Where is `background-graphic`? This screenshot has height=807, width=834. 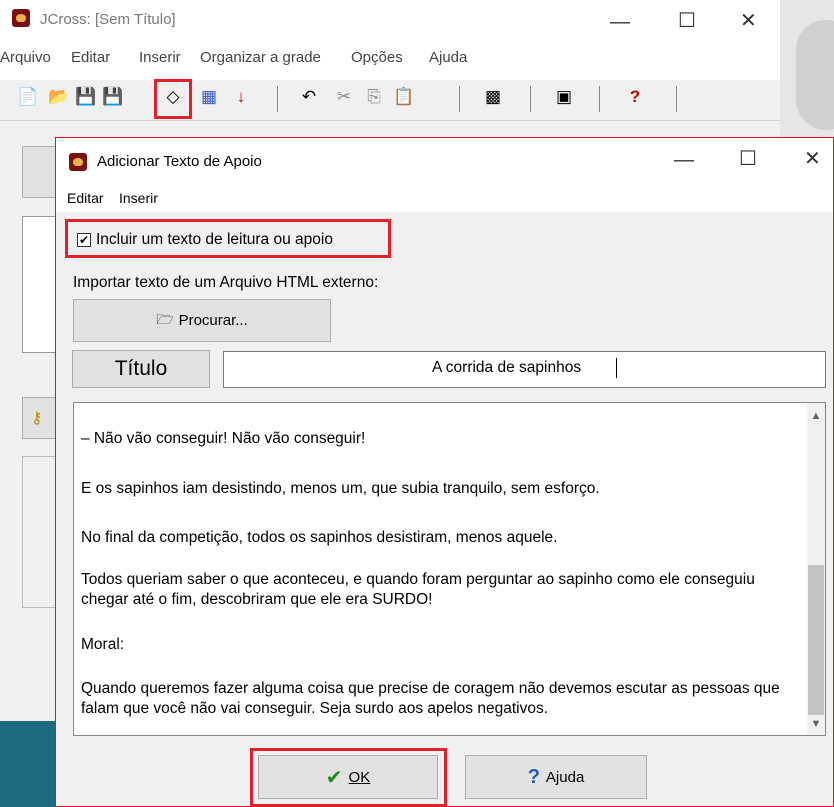 background-graphic is located at coordinates (815, 75).